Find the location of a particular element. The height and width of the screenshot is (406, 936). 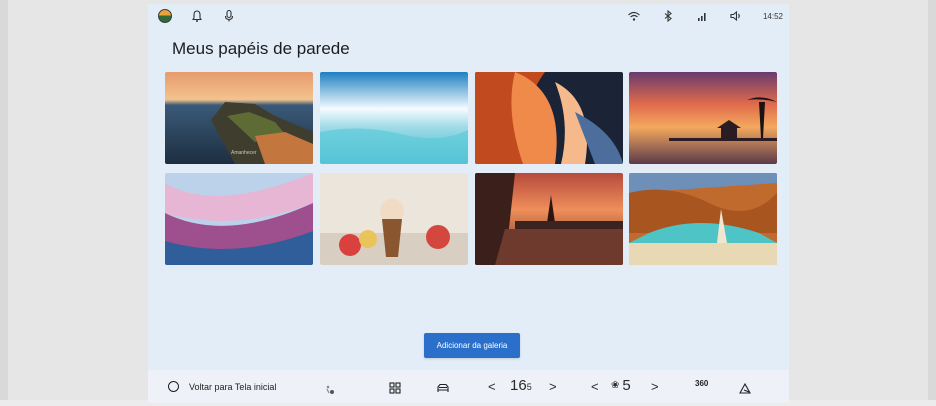

wifi-icon is located at coordinates (634, 16).